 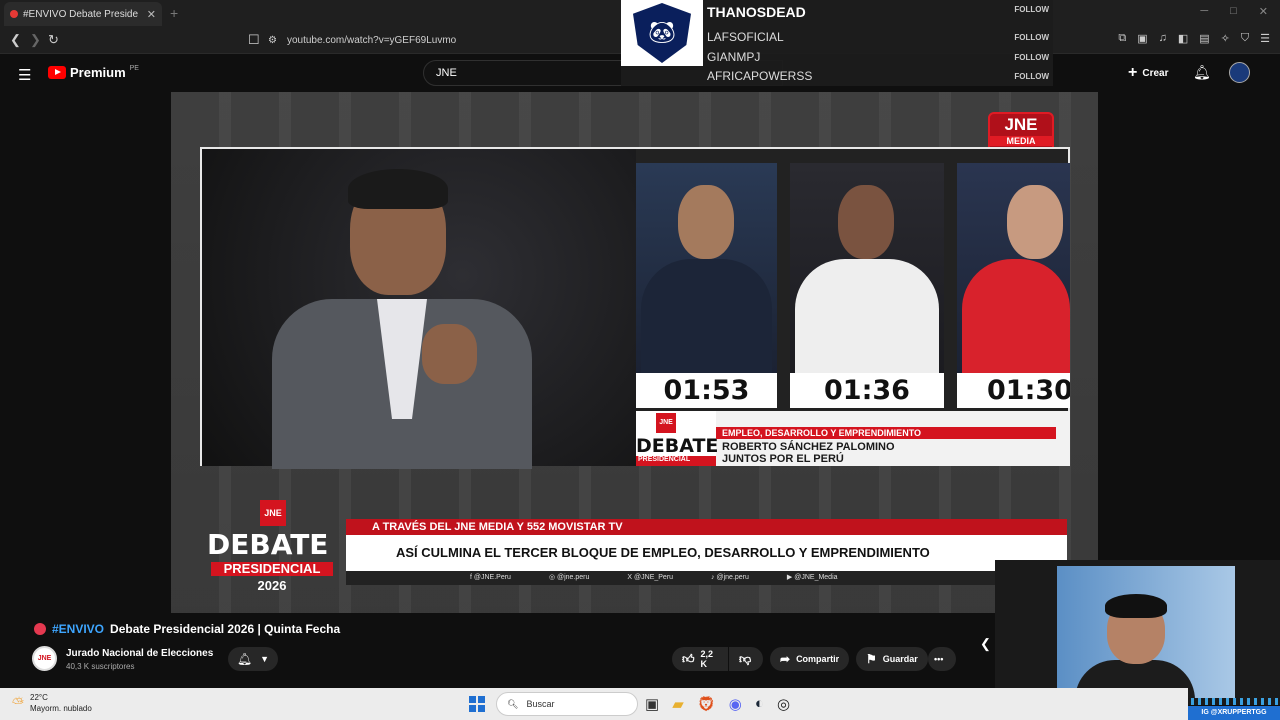 I want to click on presidencial-word: PRESIDENCIAL, so click(x=676, y=461).